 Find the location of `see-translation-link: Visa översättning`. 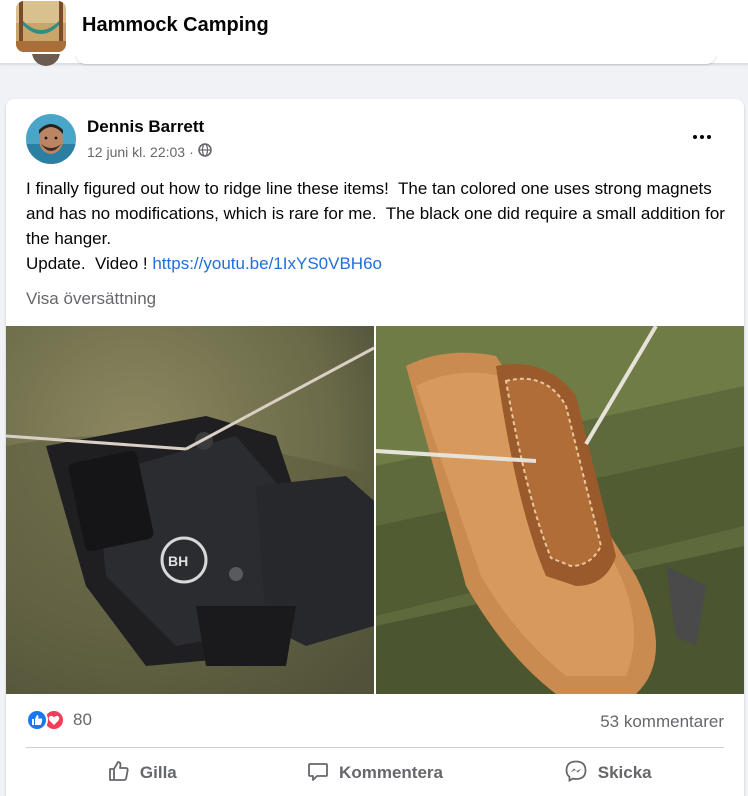

see-translation-link: Visa översättning is located at coordinates (91, 299).